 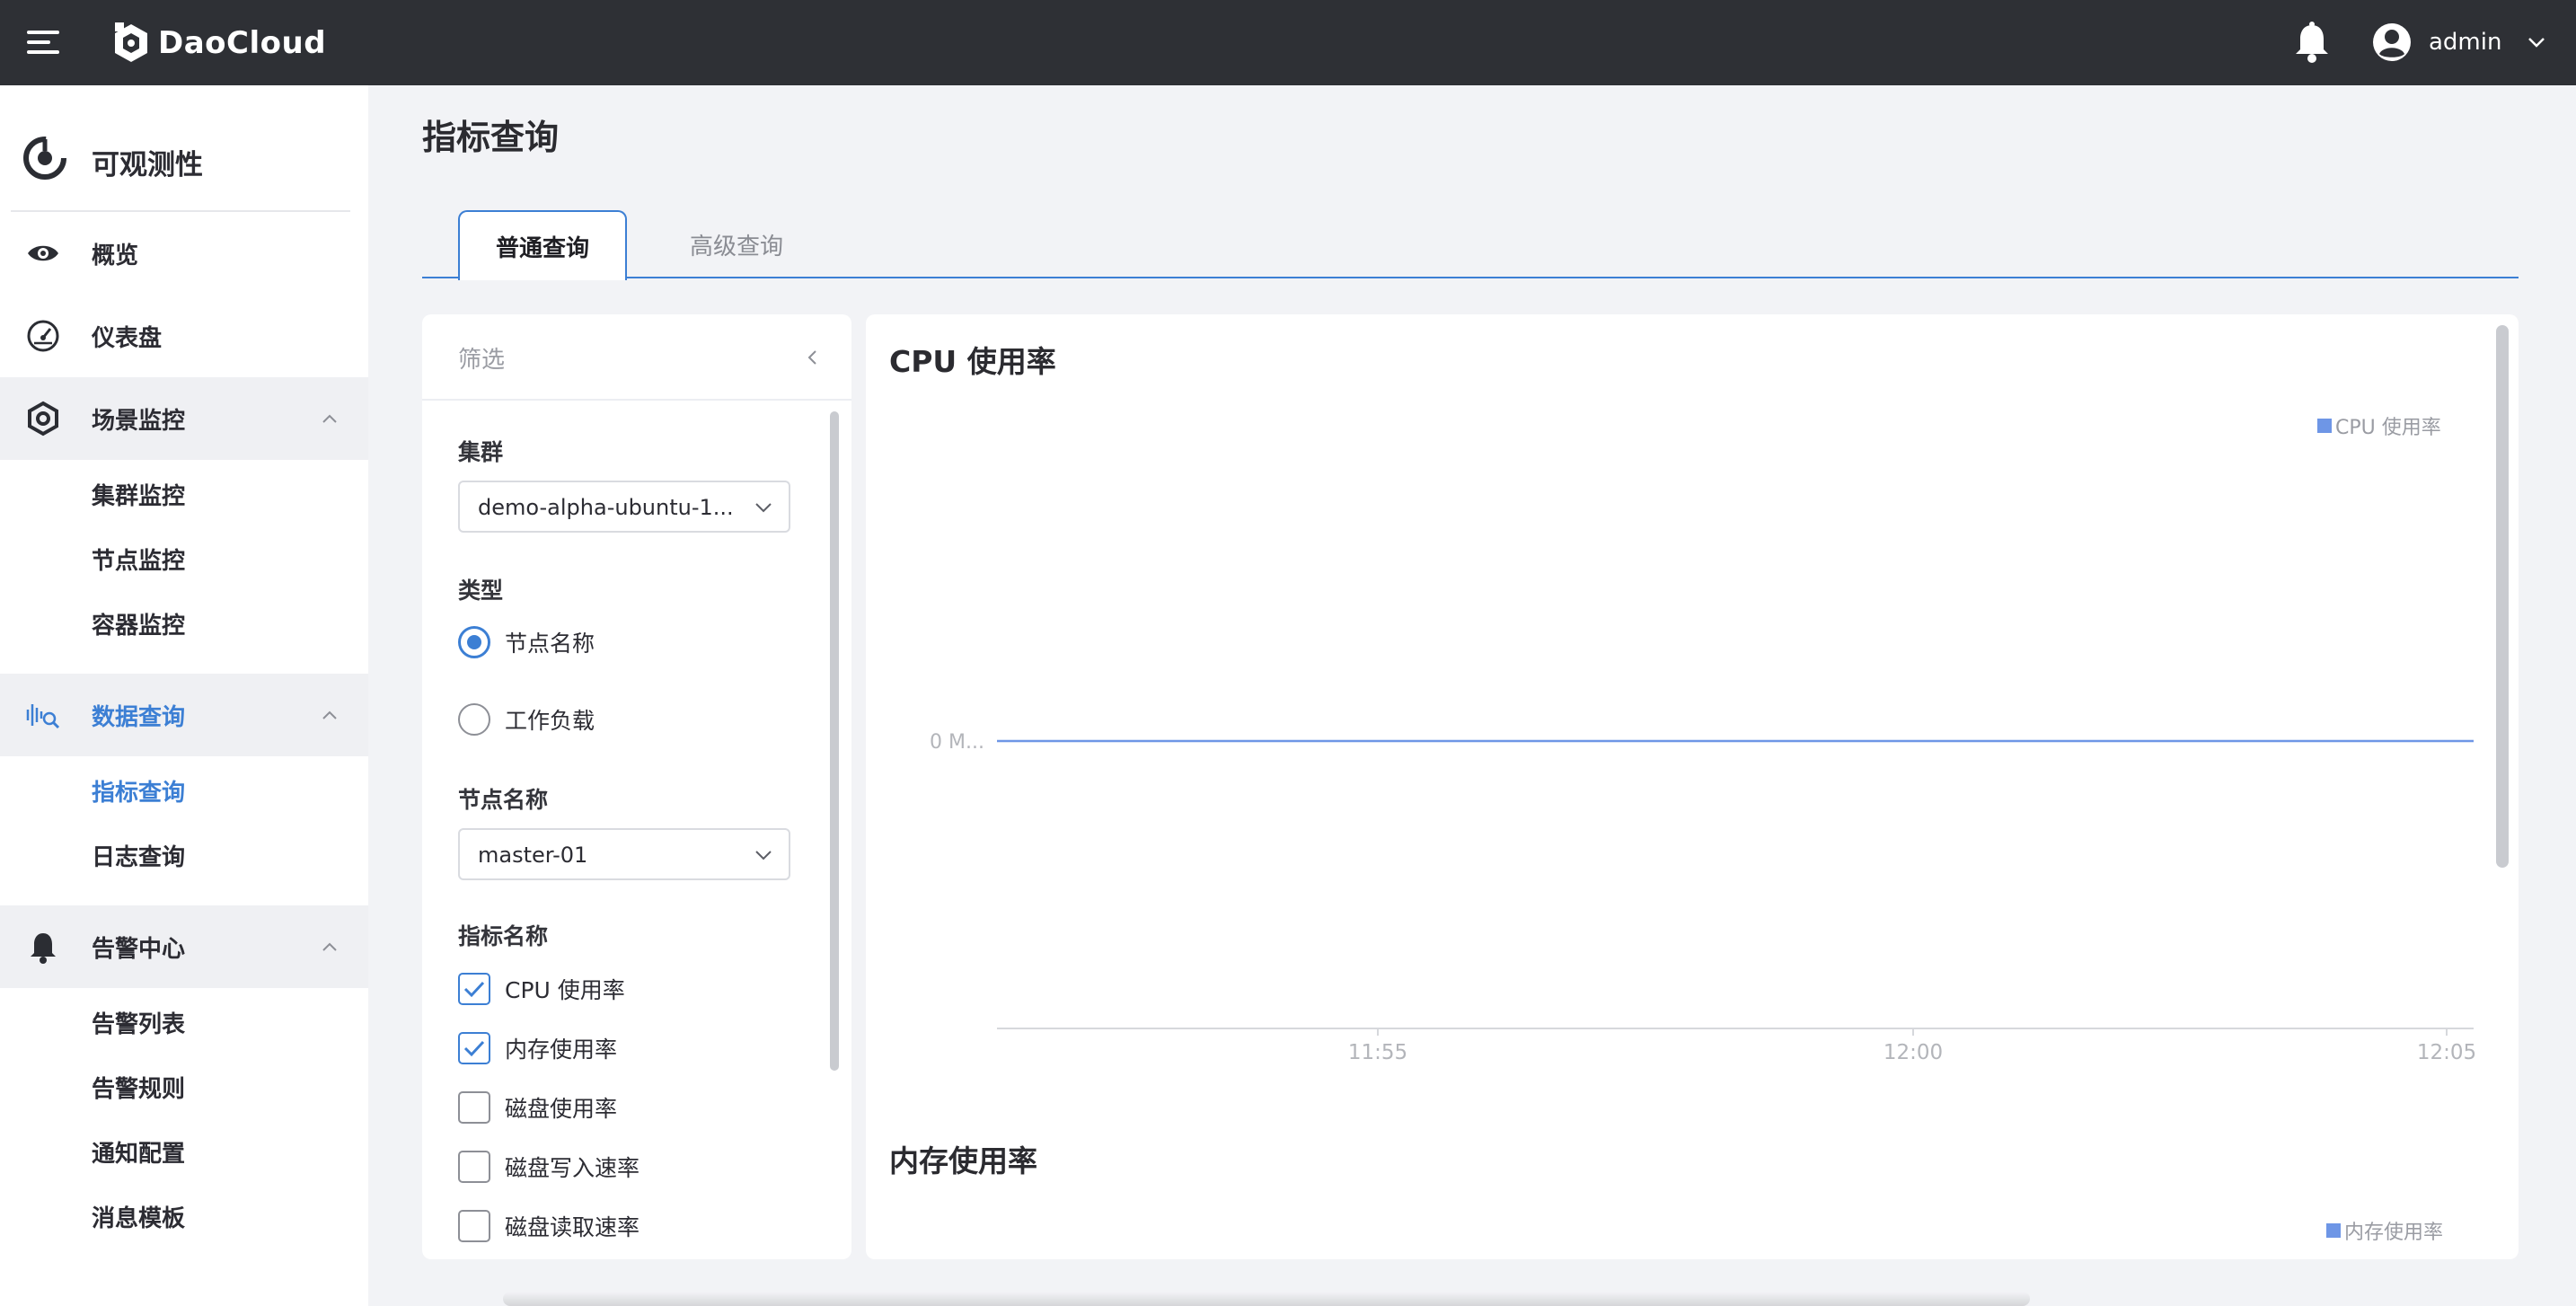 What do you see at coordinates (147, 165) in the screenshot?
I see `sidebar-title: 可观测性` at bounding box center [147, 165].